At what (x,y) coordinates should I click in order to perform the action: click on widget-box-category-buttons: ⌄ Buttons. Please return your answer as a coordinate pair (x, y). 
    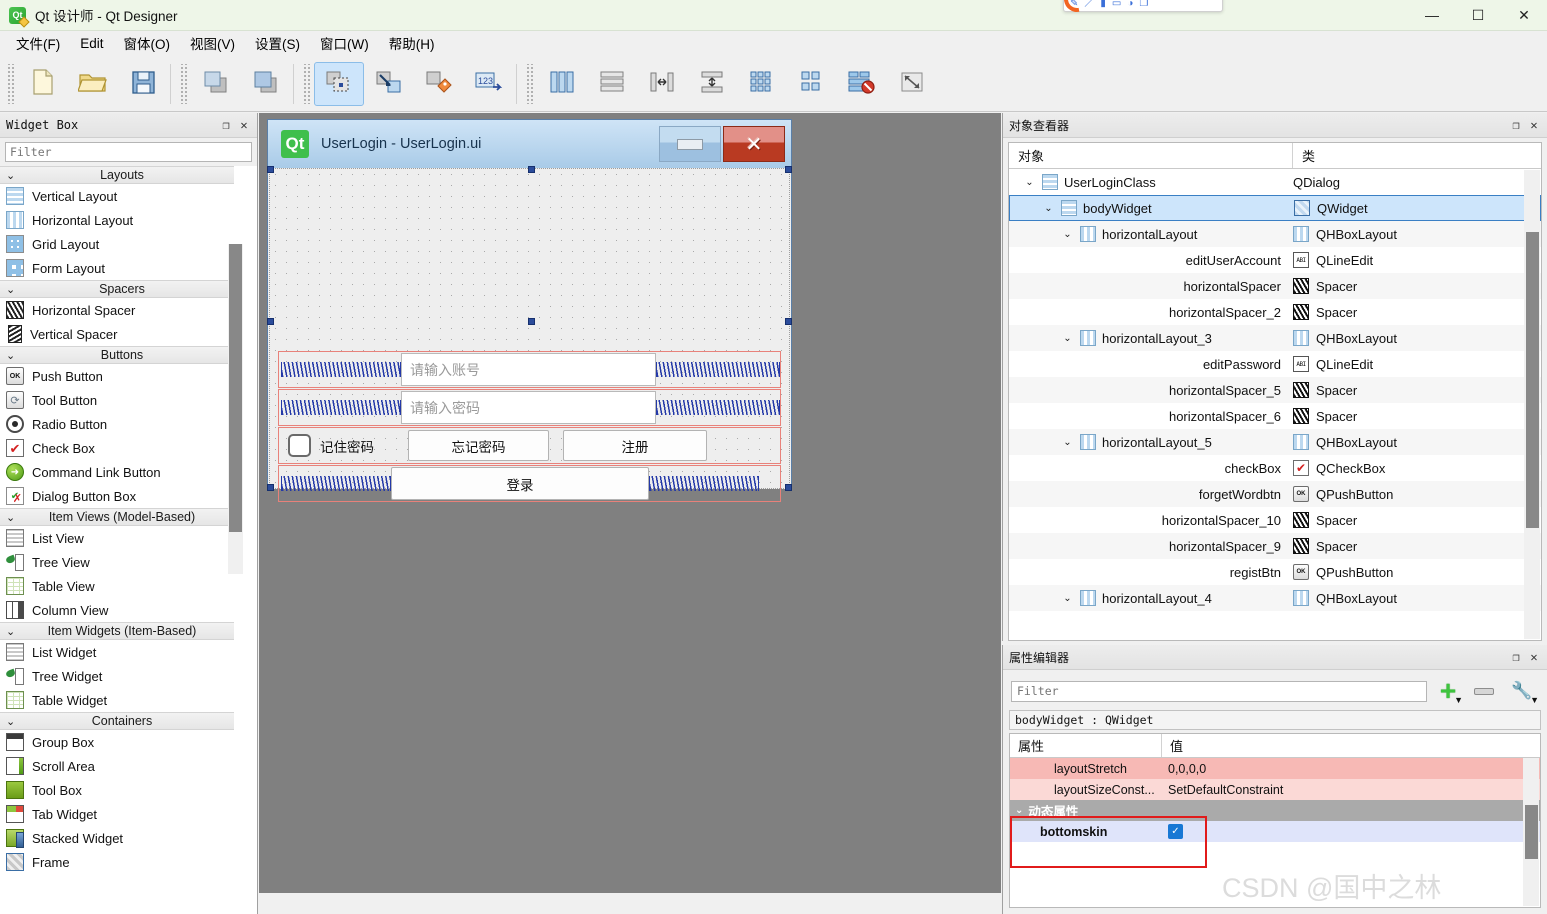
    Looking at the image, I should click on (117, 355).